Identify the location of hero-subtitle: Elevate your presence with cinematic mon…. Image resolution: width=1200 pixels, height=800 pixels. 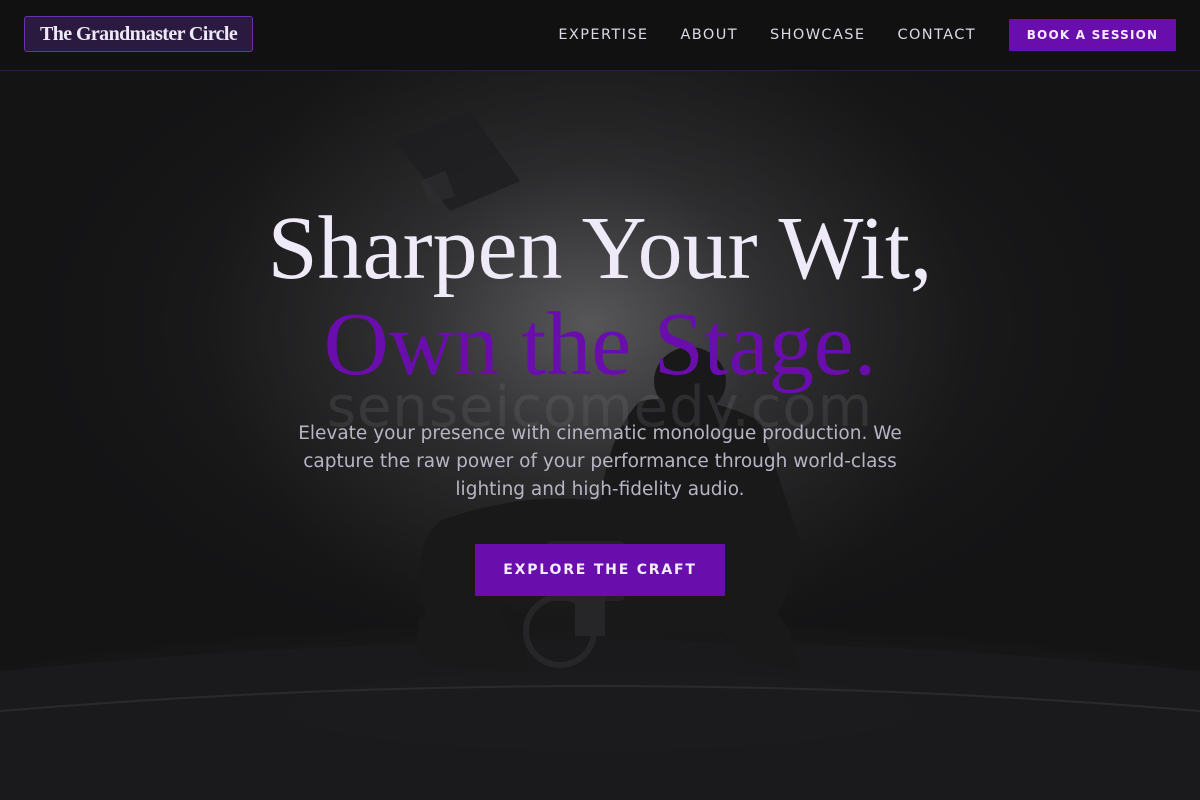
(600, 461).